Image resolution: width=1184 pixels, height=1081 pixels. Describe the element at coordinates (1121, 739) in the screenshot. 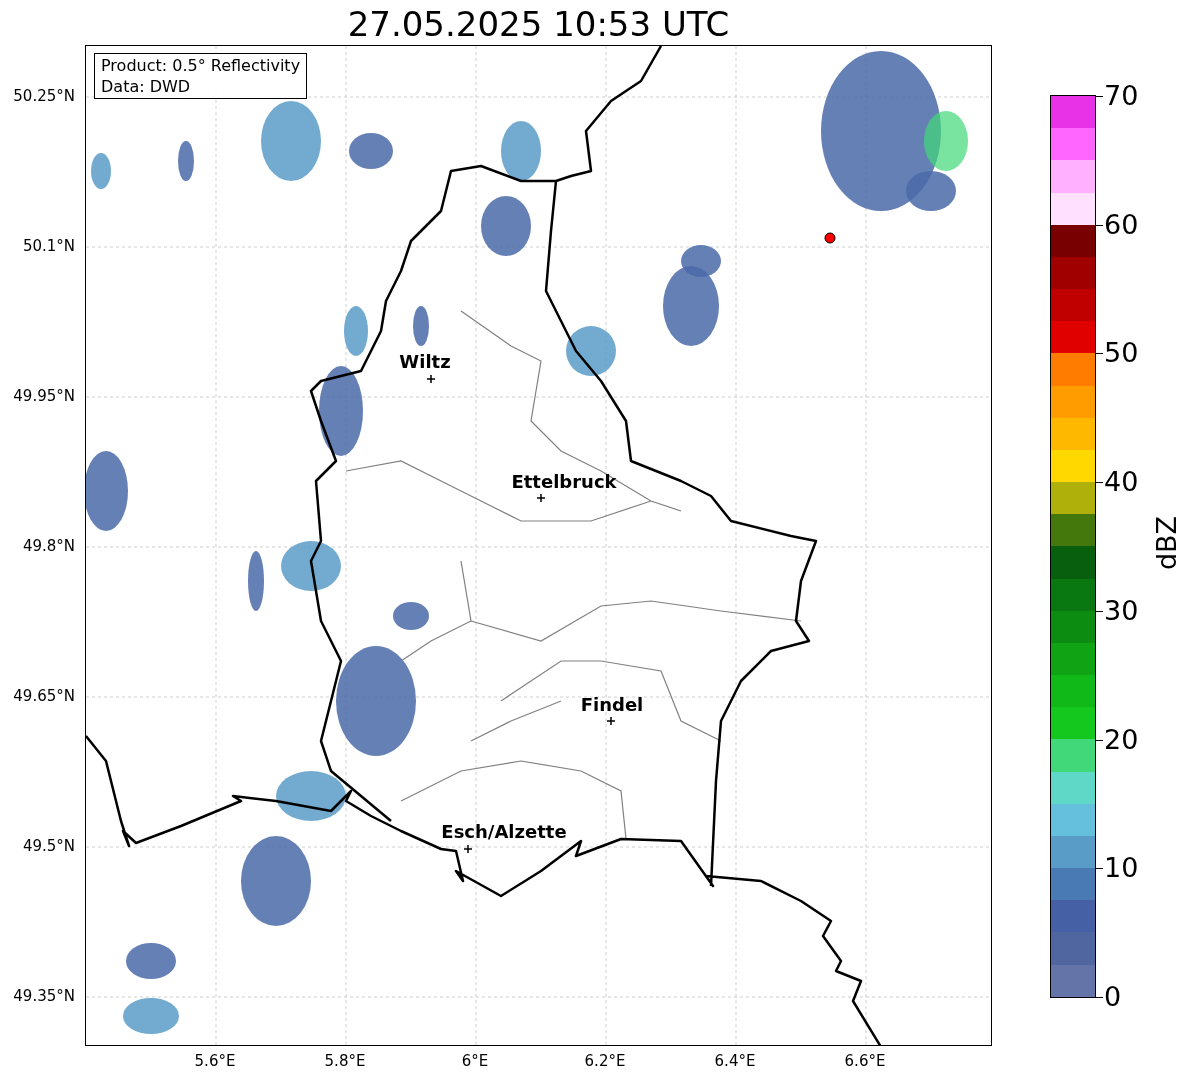

I see `colorbar-tick-label: 20` at that location.